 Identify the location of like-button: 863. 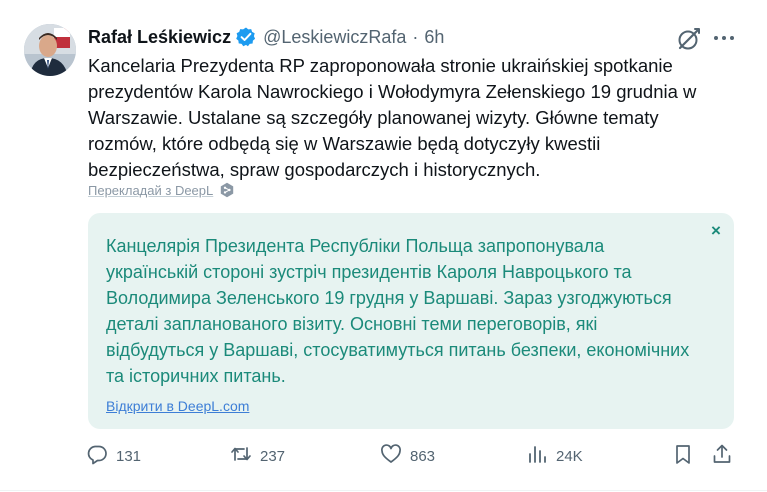
(407, 456).